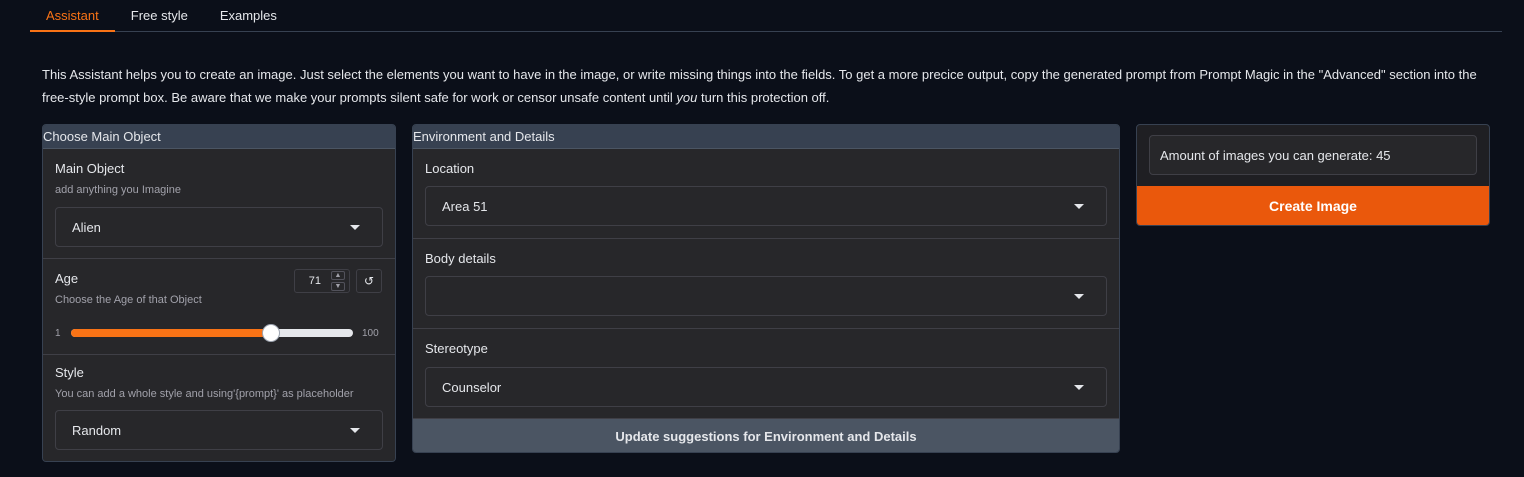 The width and height of the screenshot is (1524, 477). Describe the element at coordinates (766, 387) in the screenshot. I see `stereotype-dropdown: Counselor` at that location.